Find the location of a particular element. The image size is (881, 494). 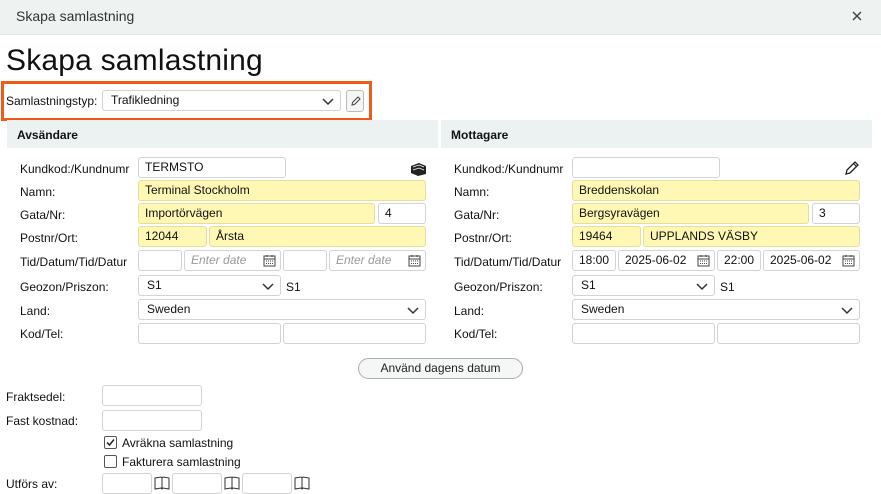

sender-kod-input is located at coordinates (209, 333).